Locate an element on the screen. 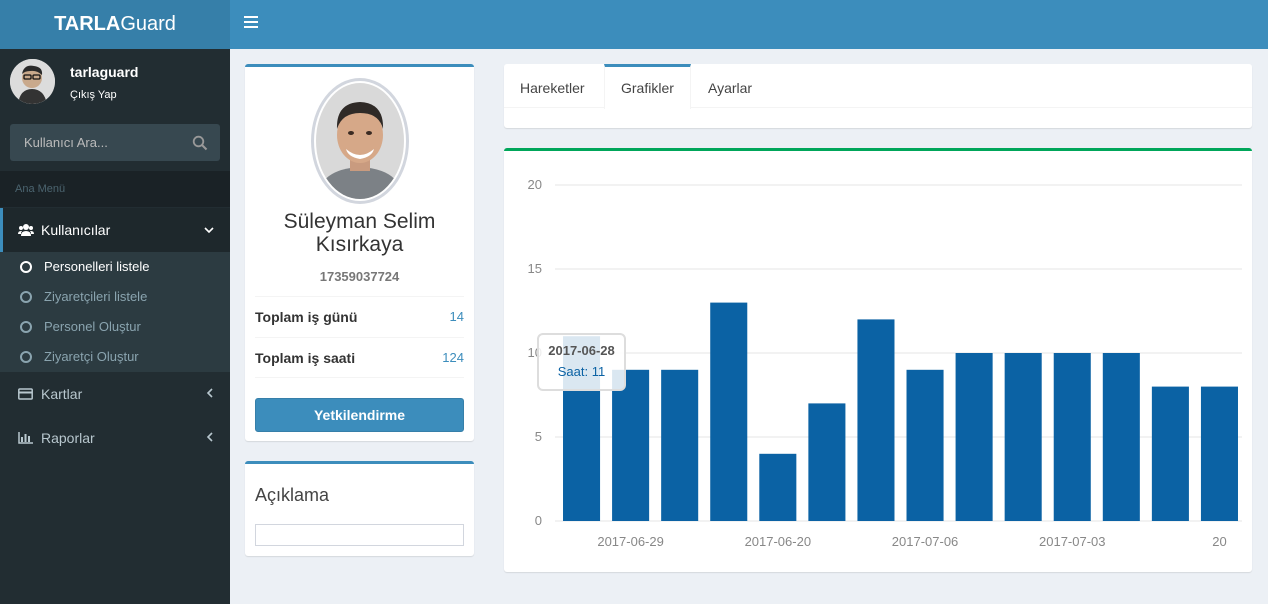 The height and width of the screenshot is (604, 1268). stat-label: Toplam iş günü is located at coordinates (306, 317).